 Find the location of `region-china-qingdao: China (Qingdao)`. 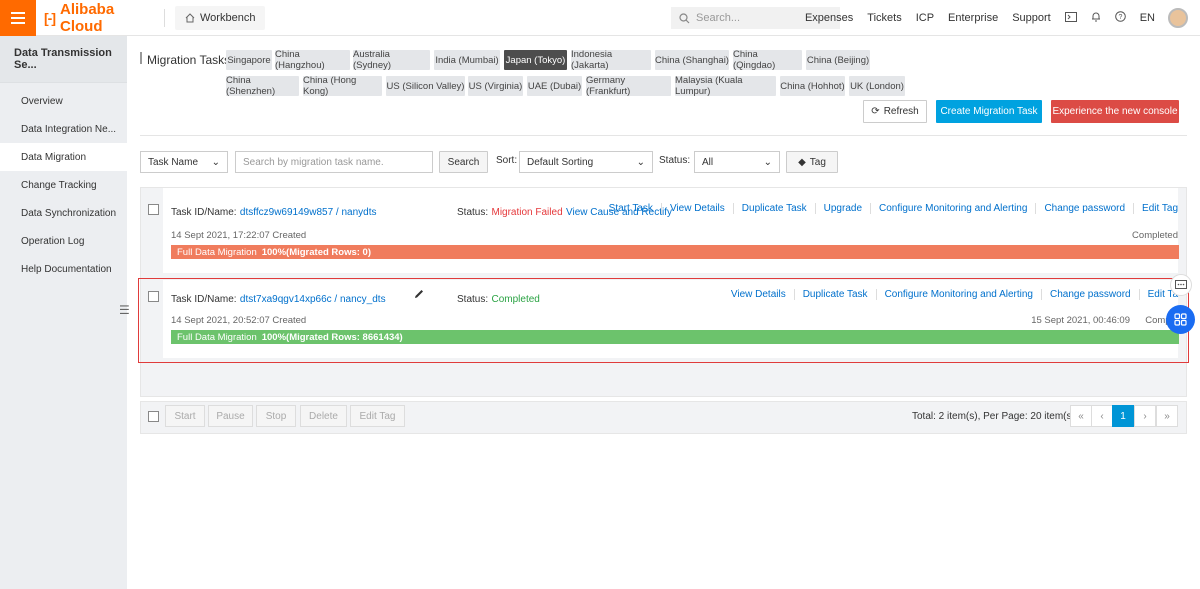

region-china-qingdao: China (Qingdao) is located at coordinates (767, 60).